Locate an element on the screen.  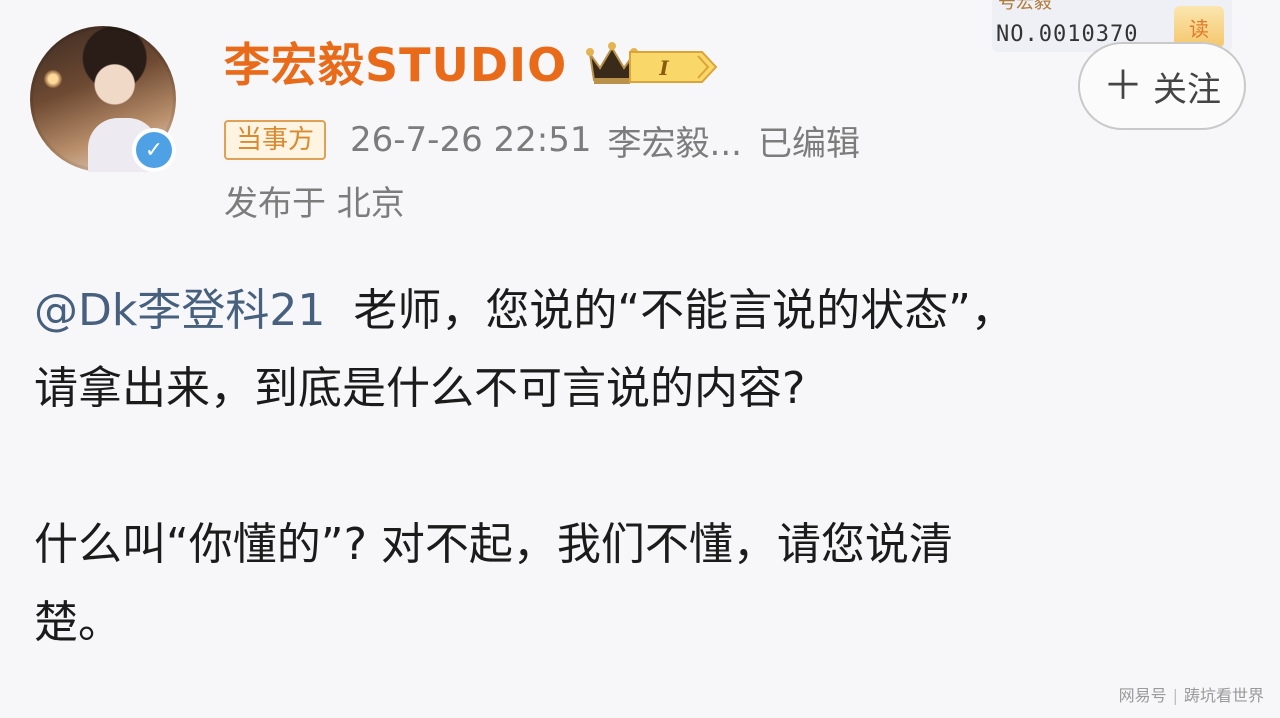
mention-link: @Dk李登科21 is located at coordinates (179, 310).